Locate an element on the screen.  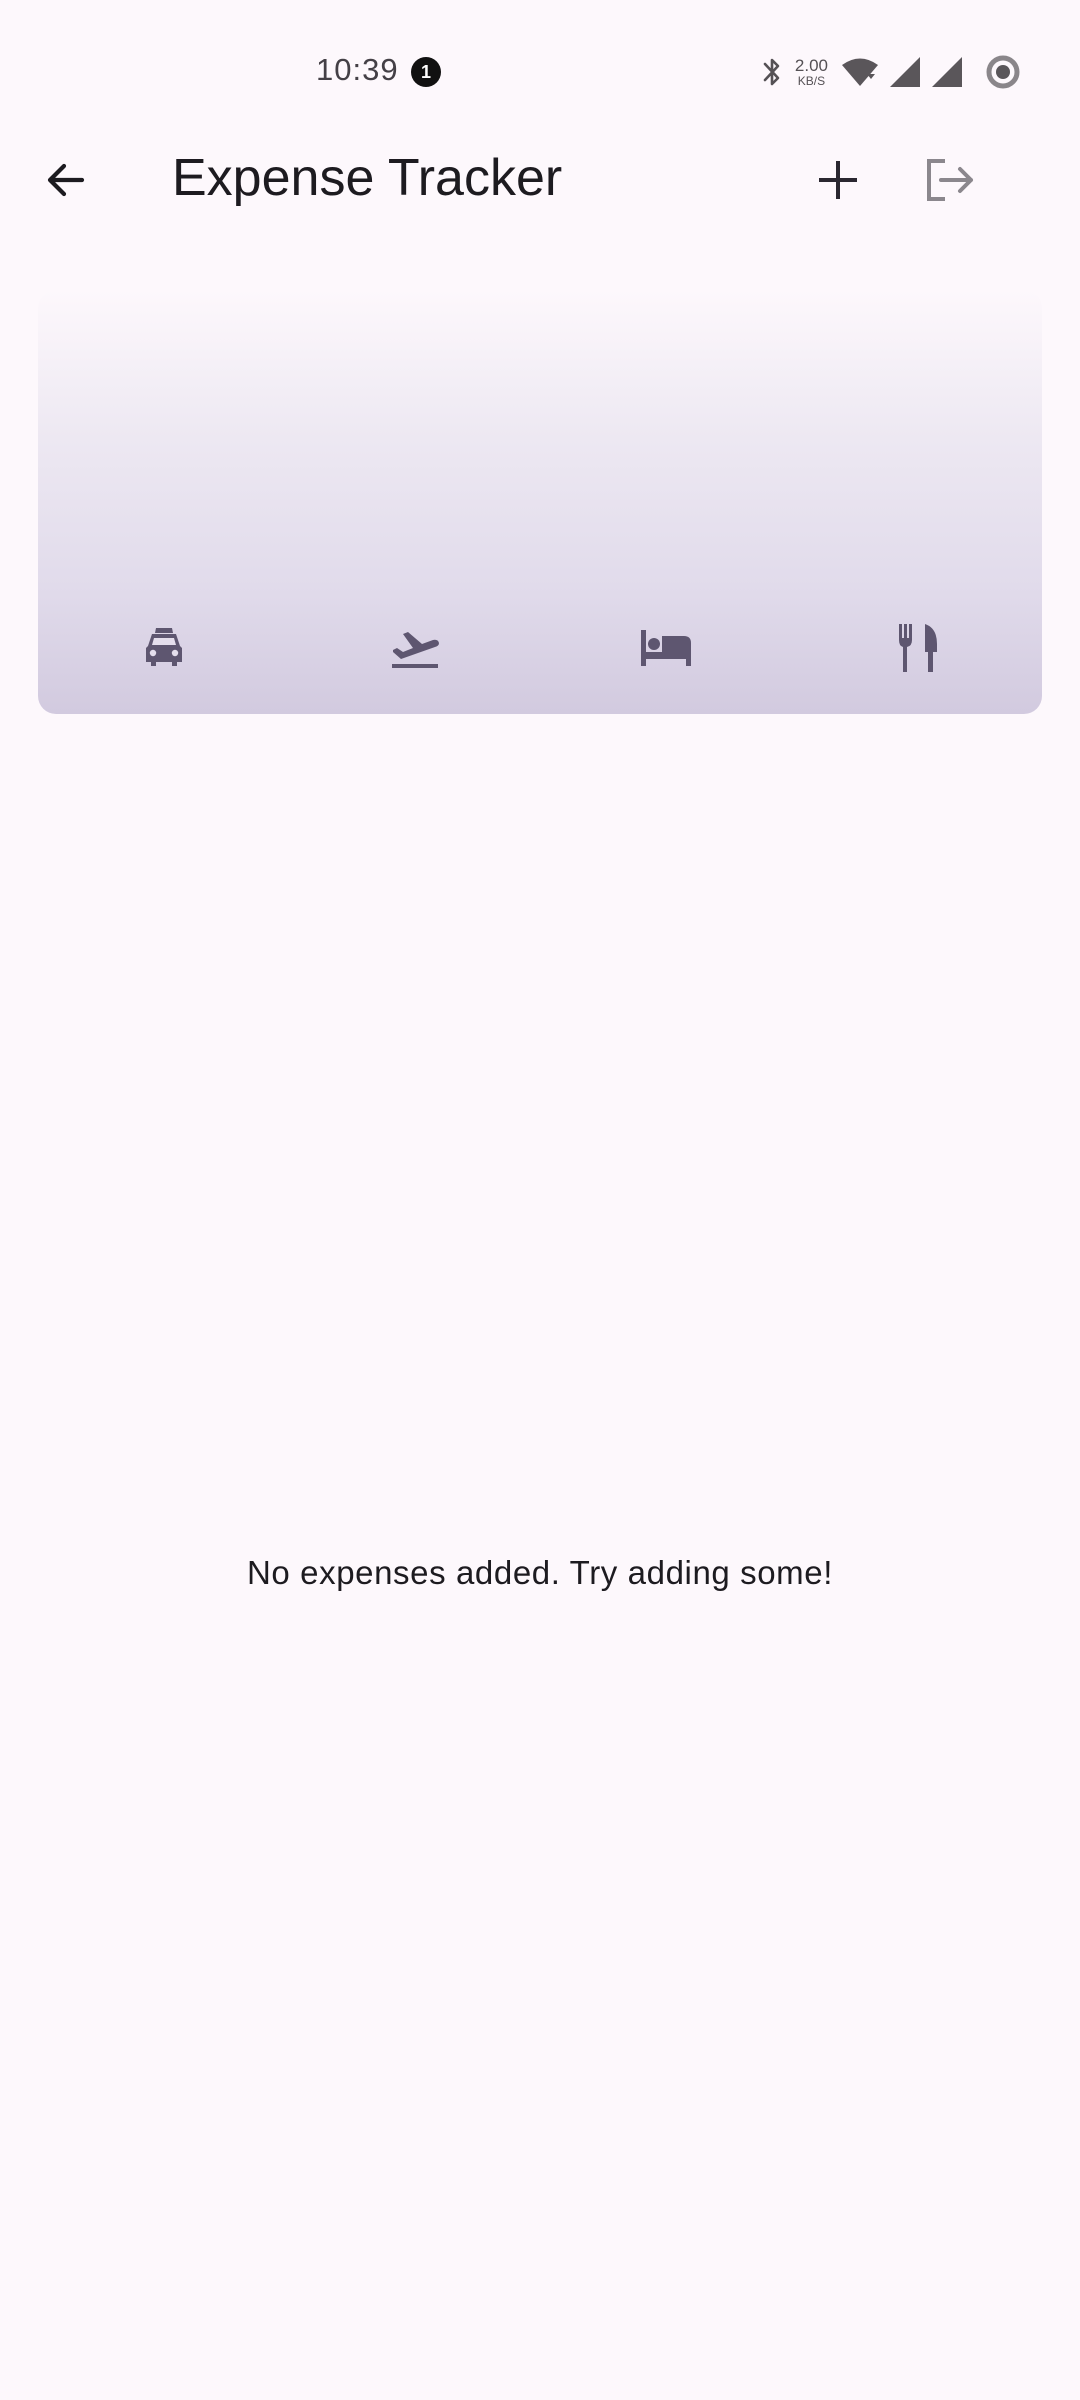
chart-bars-area is located at coordinates (540, 440).